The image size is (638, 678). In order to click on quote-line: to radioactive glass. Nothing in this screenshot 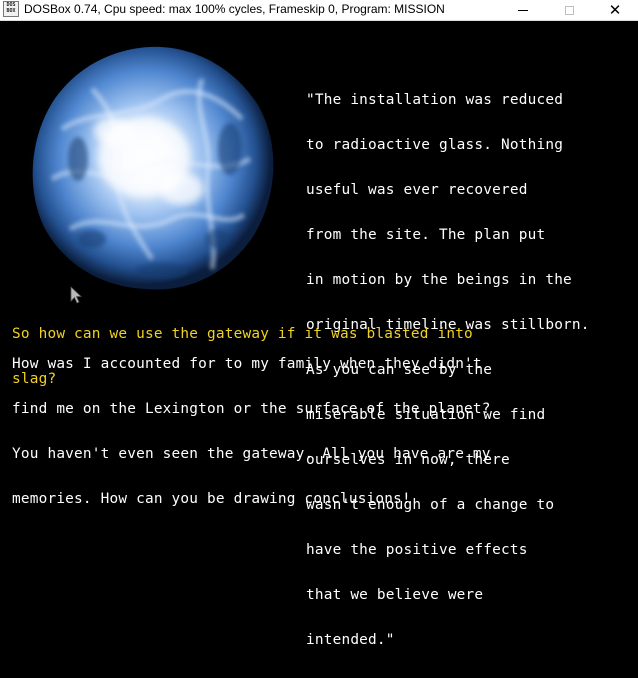, I will do `click(435, 145)`.